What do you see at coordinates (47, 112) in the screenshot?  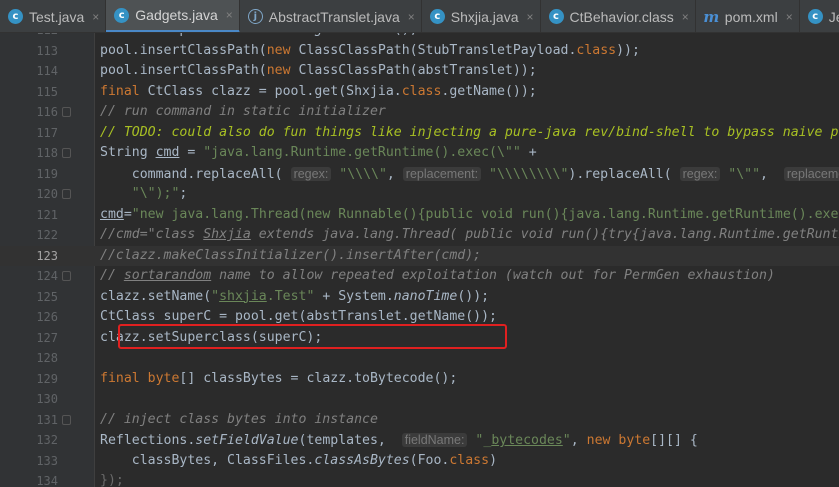 I see `line-number: 116` at bounding box center [47, 112].